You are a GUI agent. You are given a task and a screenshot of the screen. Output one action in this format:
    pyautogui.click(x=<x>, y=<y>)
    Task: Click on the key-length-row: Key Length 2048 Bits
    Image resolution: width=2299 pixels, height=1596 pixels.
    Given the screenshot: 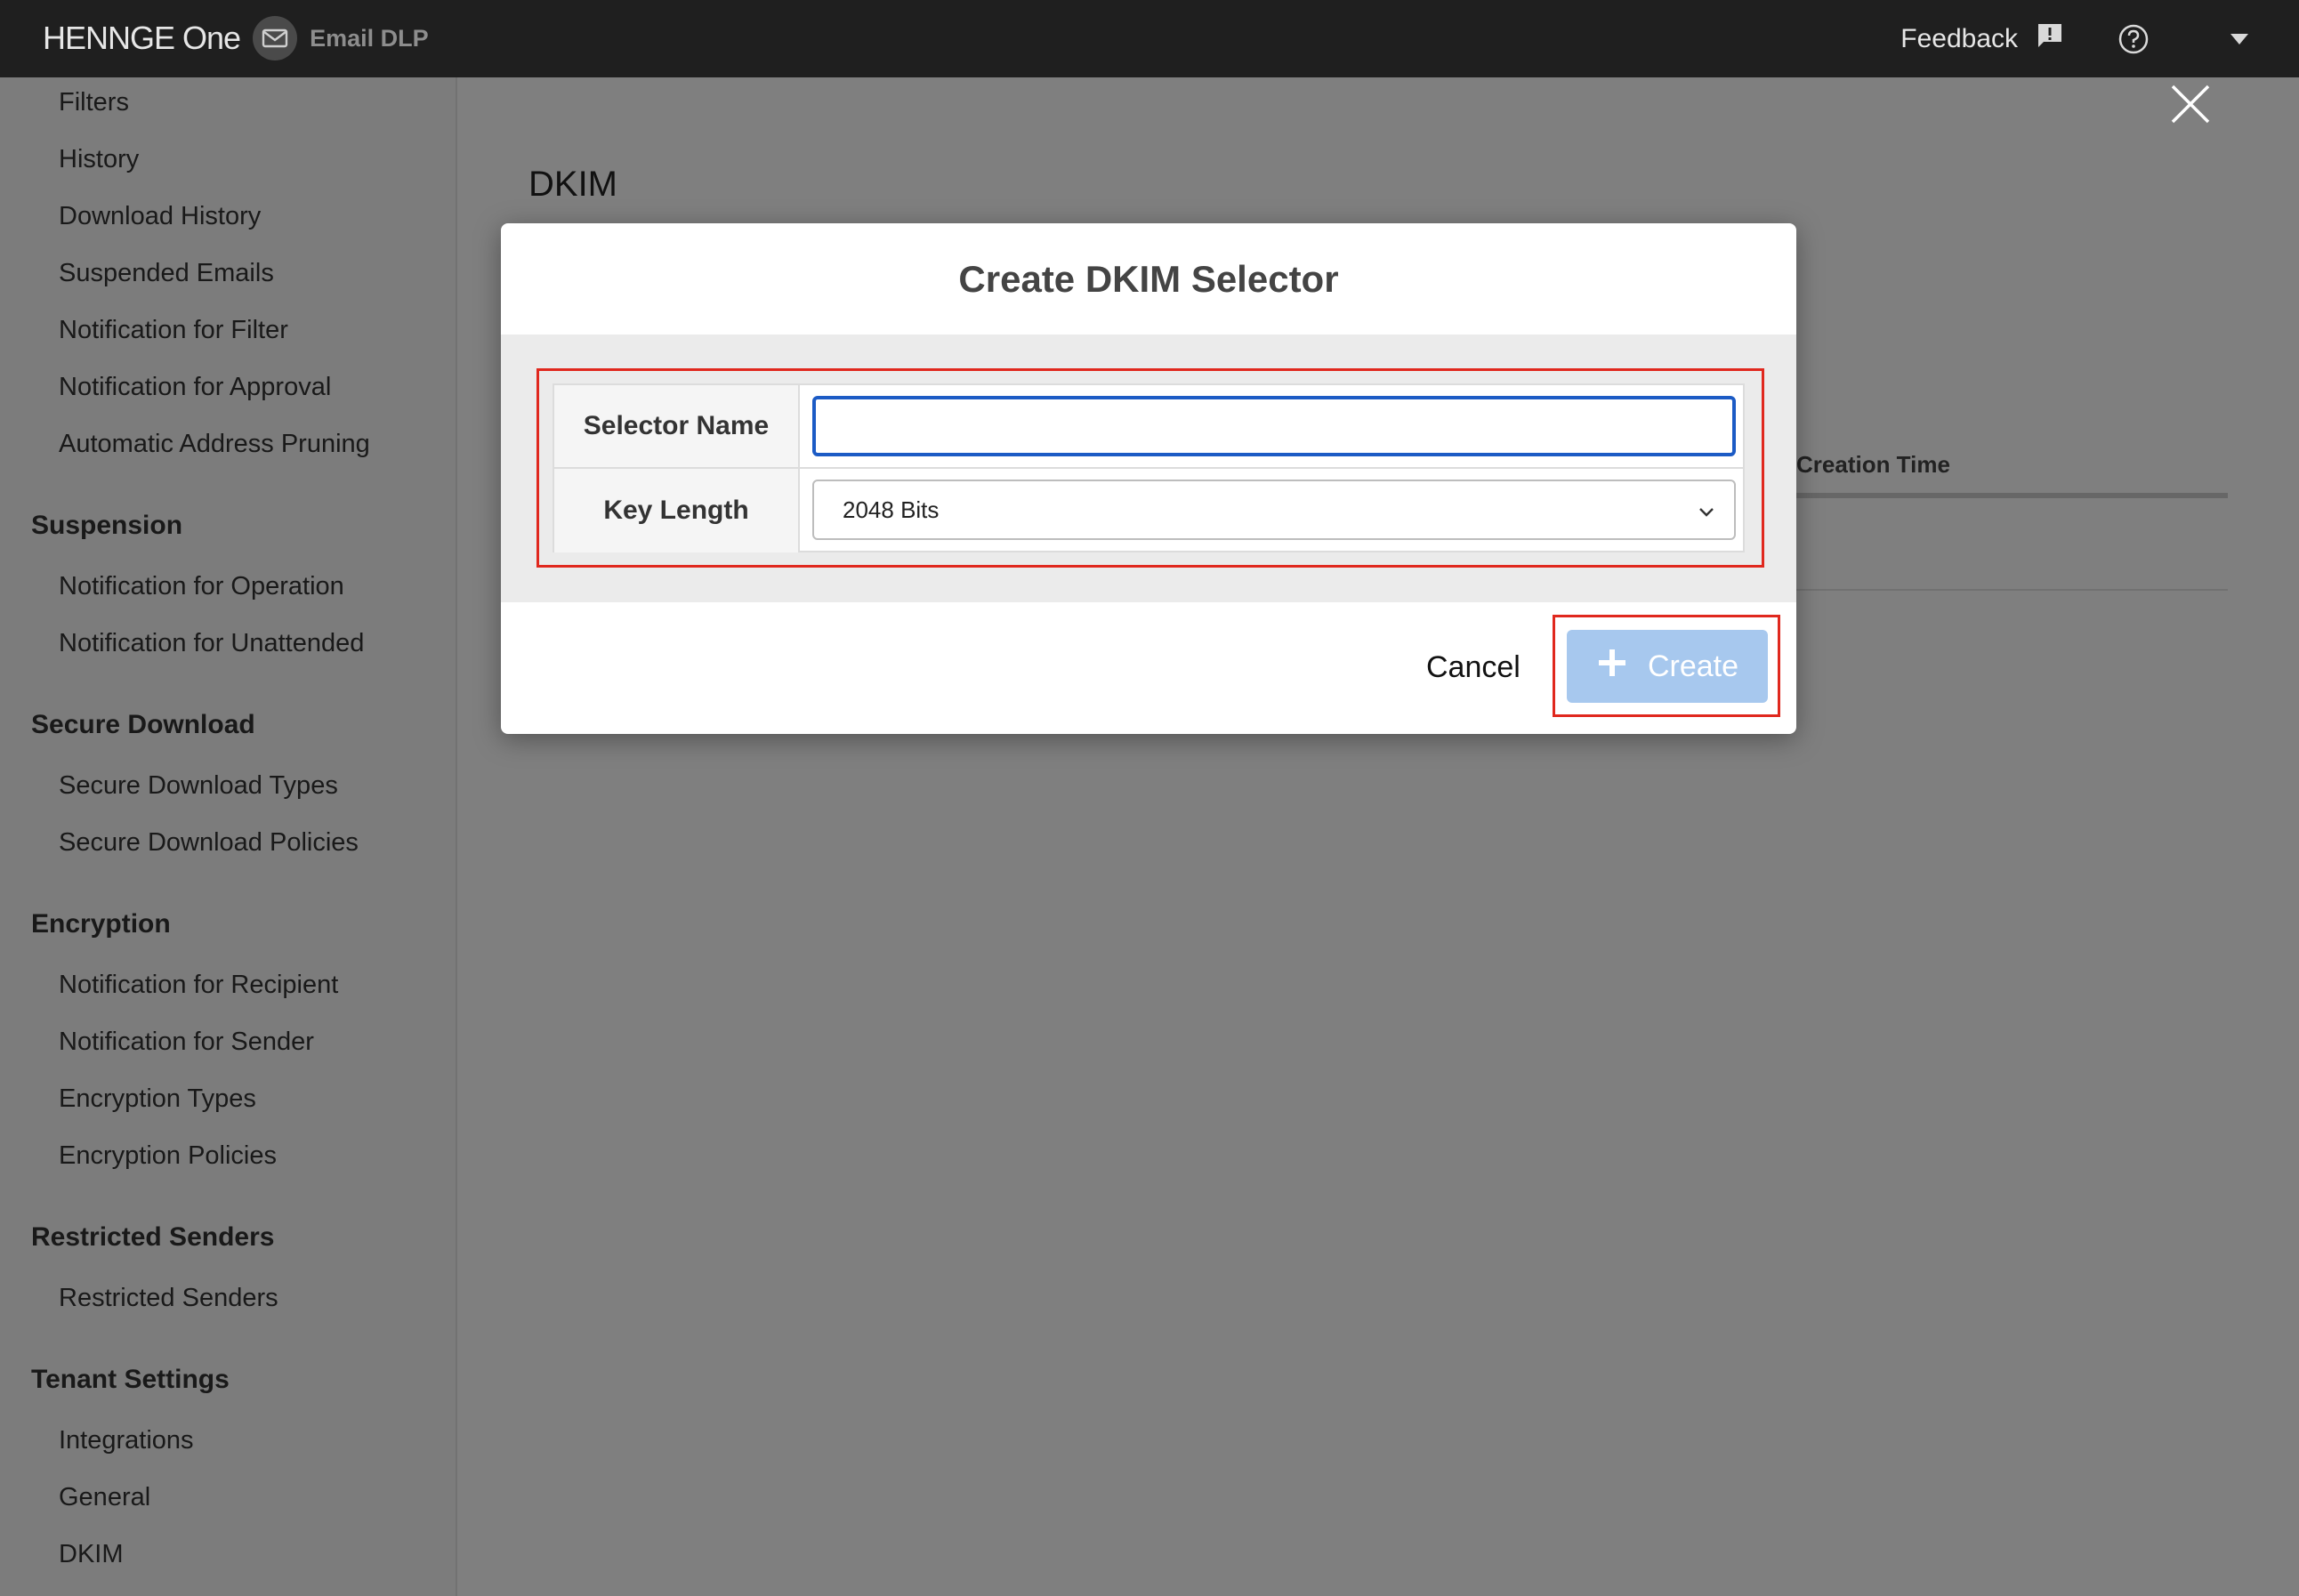 What is the action you would take?
    pyautogui.click(x=1148, y=510)
    